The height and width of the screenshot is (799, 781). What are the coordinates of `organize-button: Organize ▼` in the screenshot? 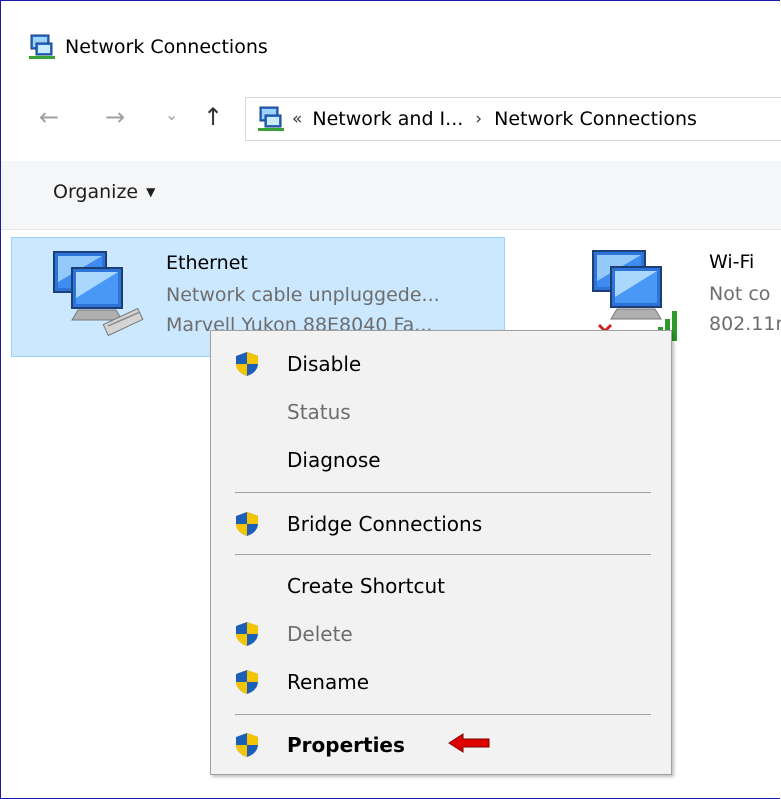 It's located at (104, 192).